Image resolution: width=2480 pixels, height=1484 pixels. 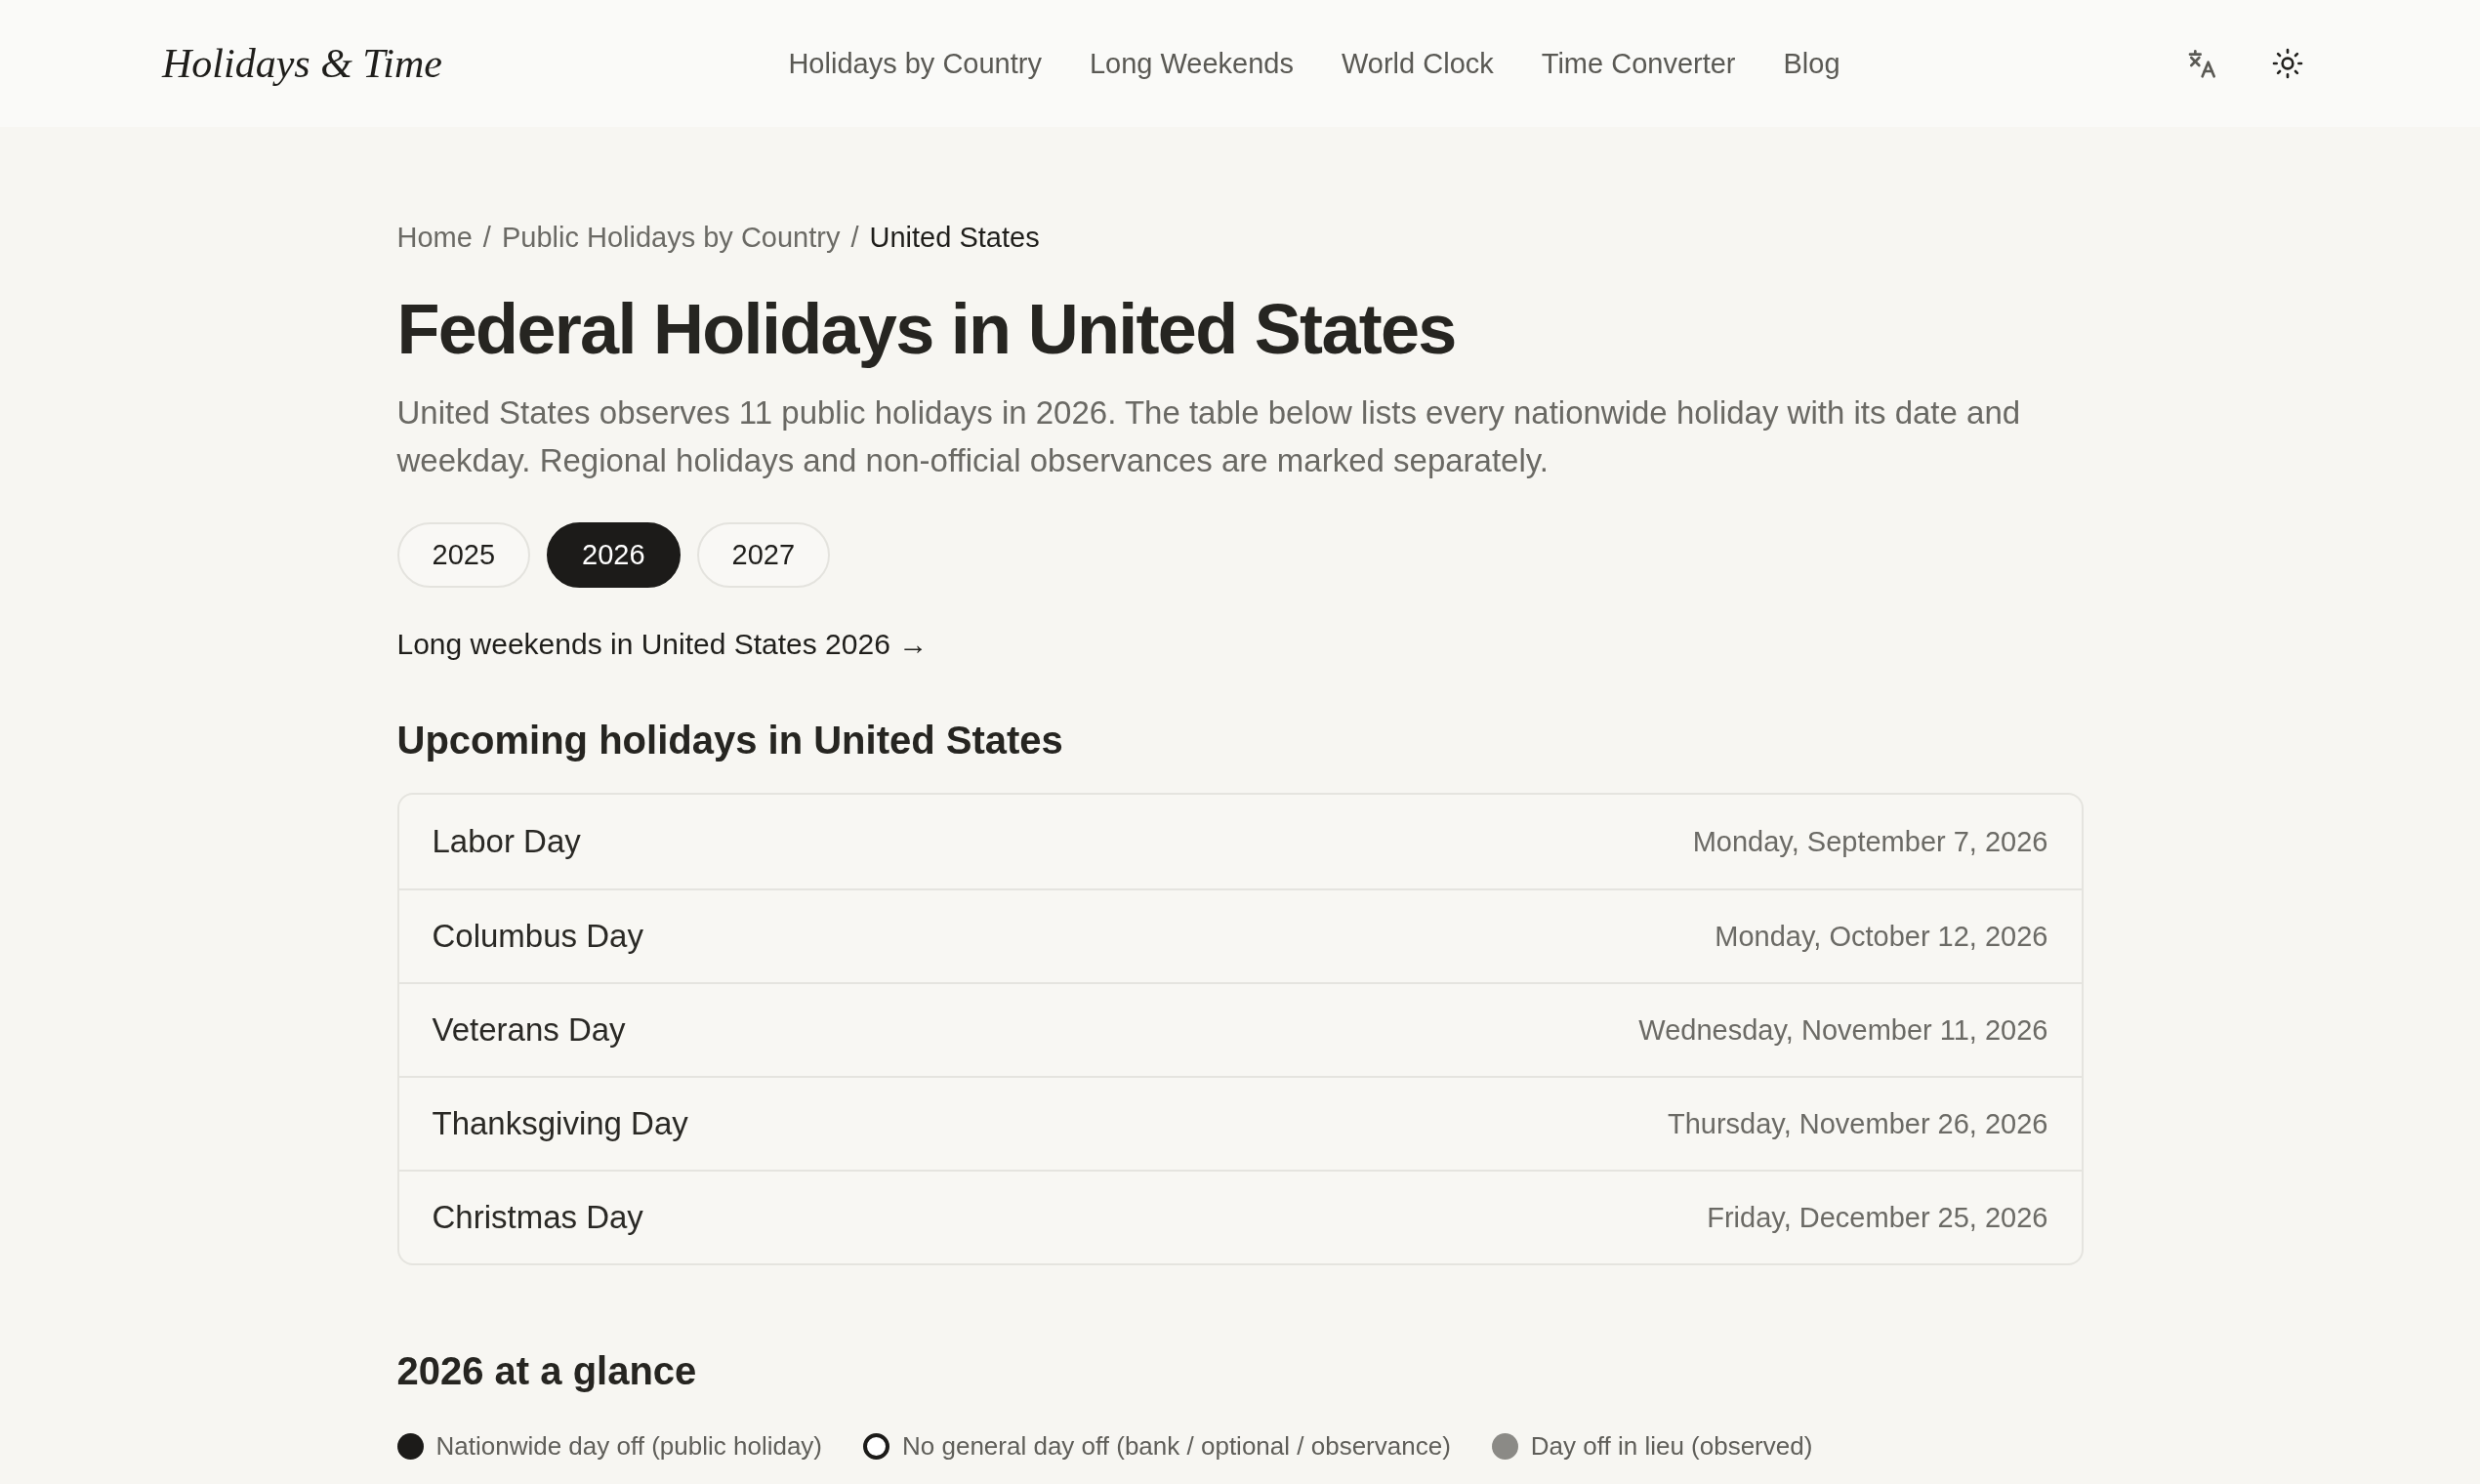 What do you see at coordinates (1870, 842) in the screenshot?
I see `holiday-date: Monday, September 7, 2026` at bounding box center [1870, 842].